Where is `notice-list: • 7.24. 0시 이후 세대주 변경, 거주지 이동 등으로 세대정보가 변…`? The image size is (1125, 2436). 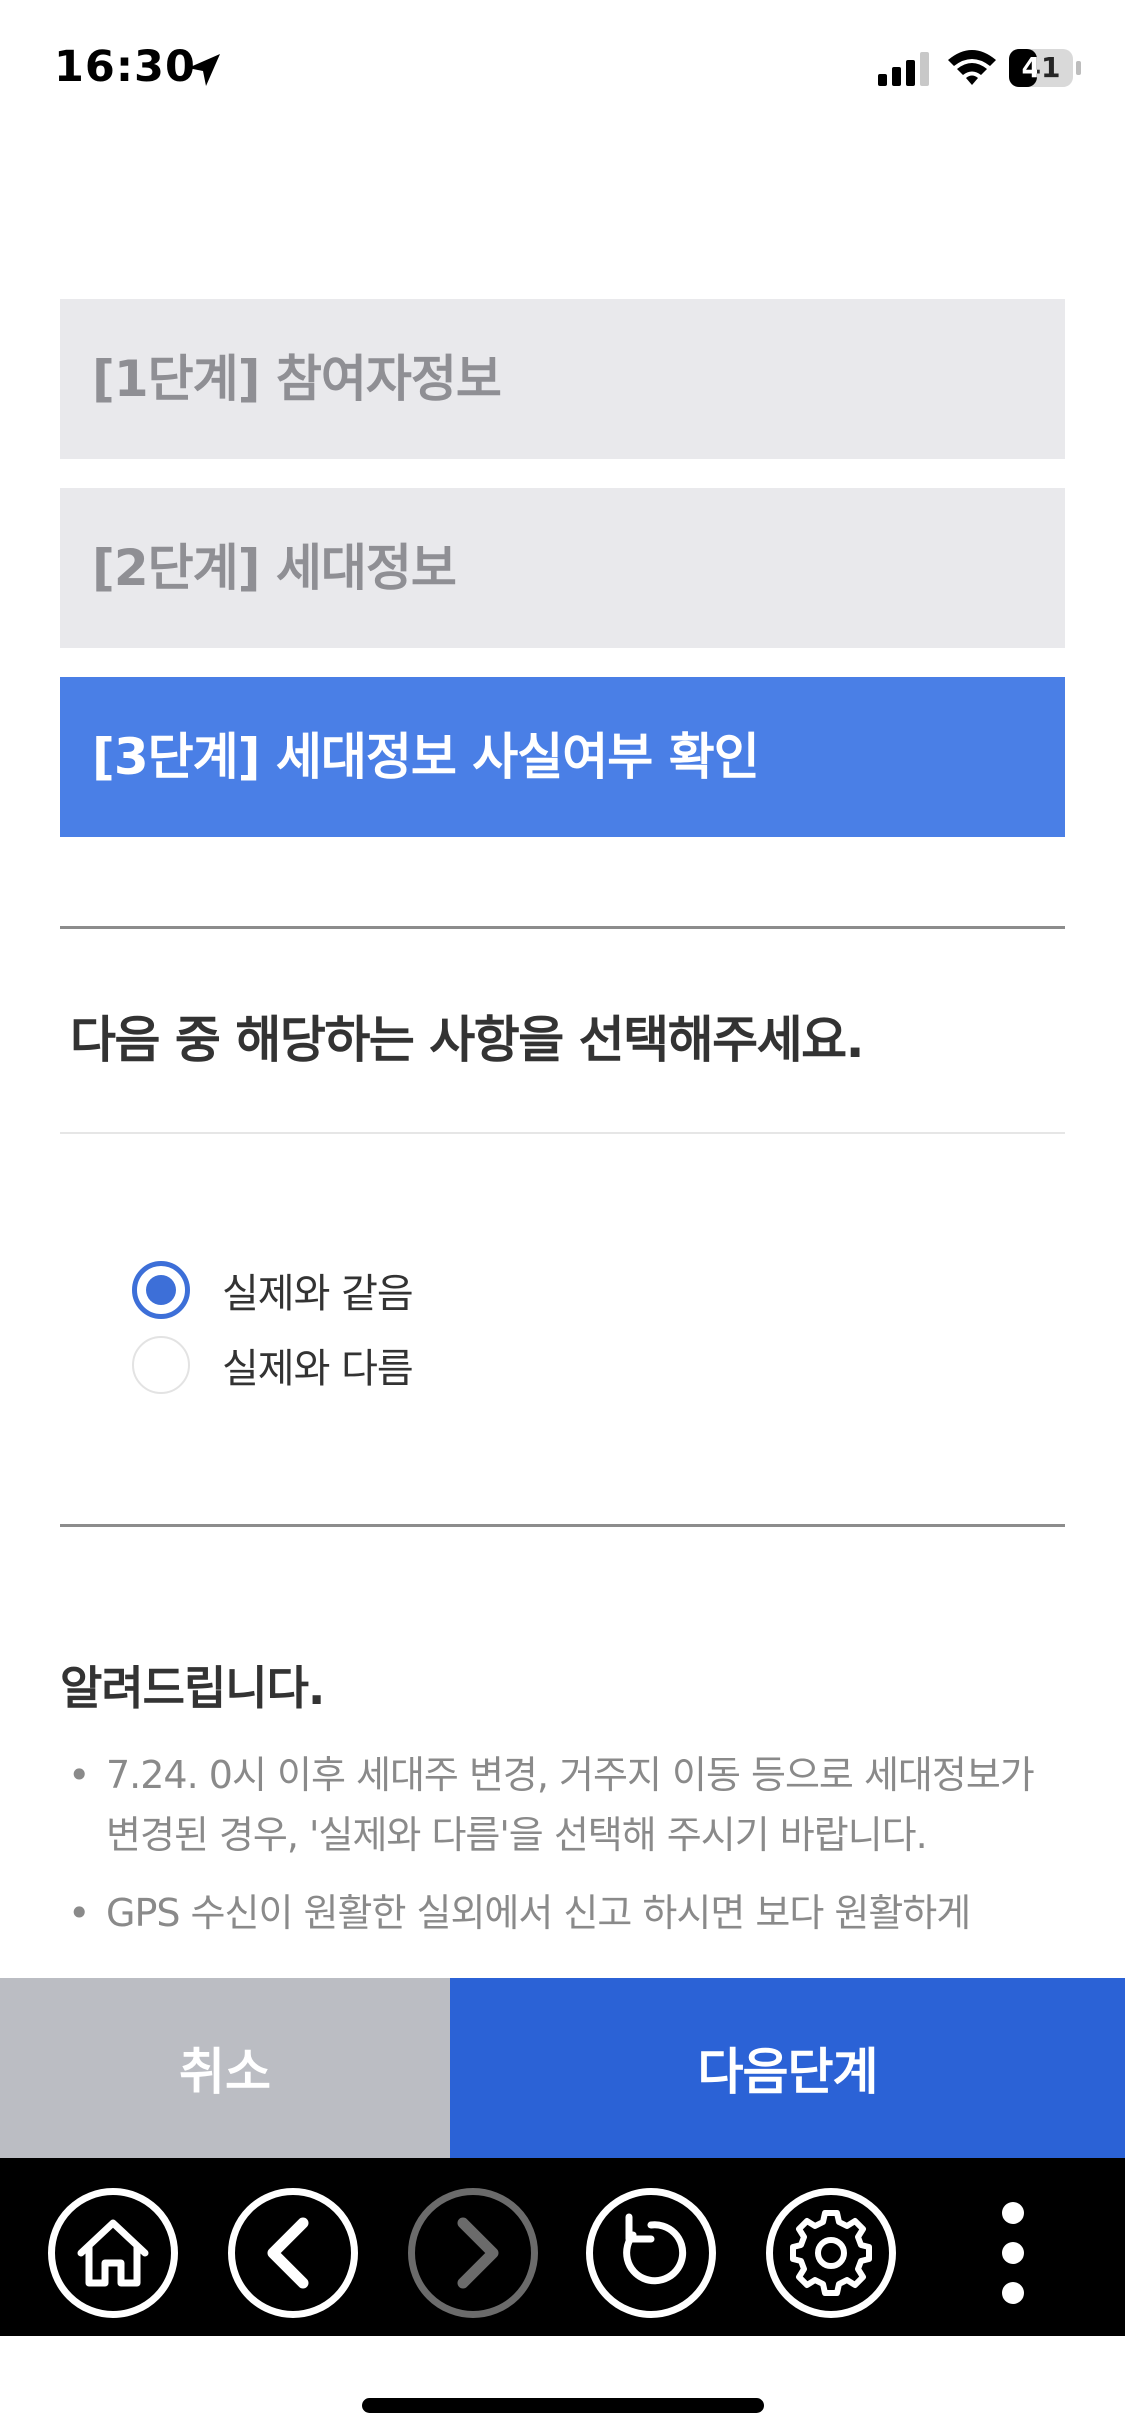 notice-list: • 7.24. 0시 이후 세대주 변경, 거주지 이동 등으로 세대정보가 변… is located at coordinates (562, 1853).